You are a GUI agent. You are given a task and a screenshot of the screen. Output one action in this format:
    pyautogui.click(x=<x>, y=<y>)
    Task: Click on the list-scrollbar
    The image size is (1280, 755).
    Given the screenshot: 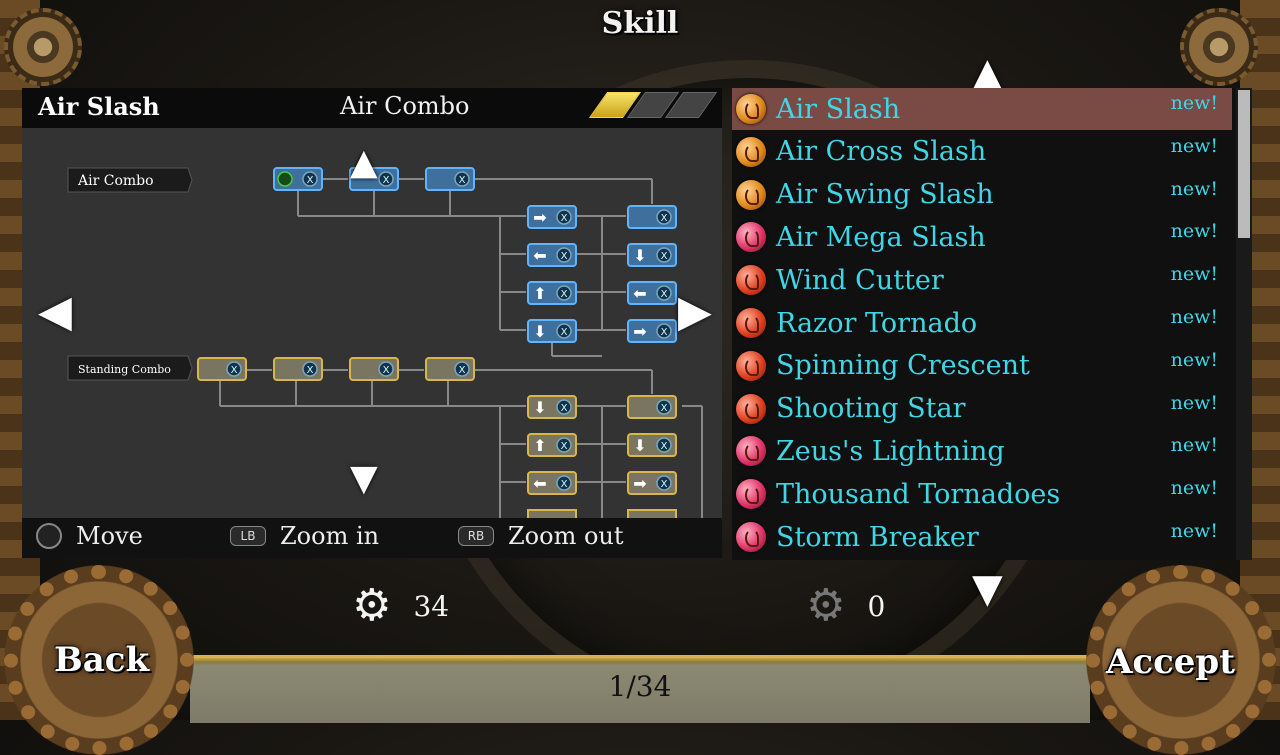 What is the action you would take?
    pyautogui.click(x=1244, y=324)
    